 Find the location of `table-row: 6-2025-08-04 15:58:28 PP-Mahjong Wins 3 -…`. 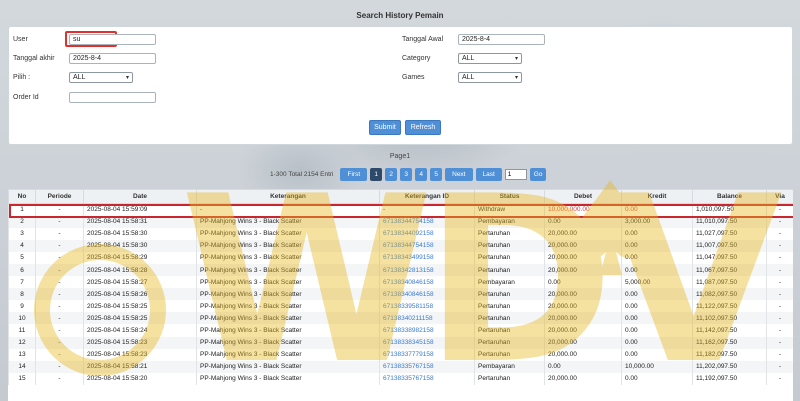

table-row: 6-2025-08-04 15:58:28 PP-Mahjong Wins 3 -… is located at coordinates (400, 270).